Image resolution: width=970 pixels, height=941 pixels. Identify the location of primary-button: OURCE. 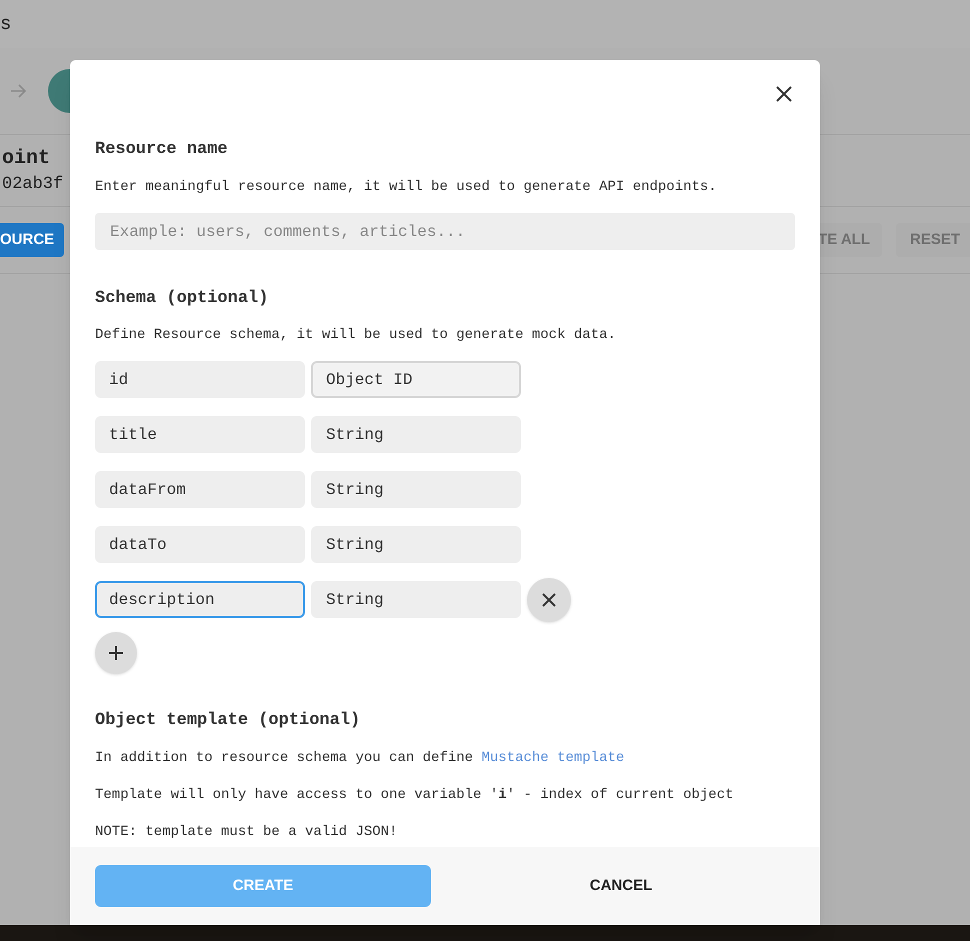
(32, 240).